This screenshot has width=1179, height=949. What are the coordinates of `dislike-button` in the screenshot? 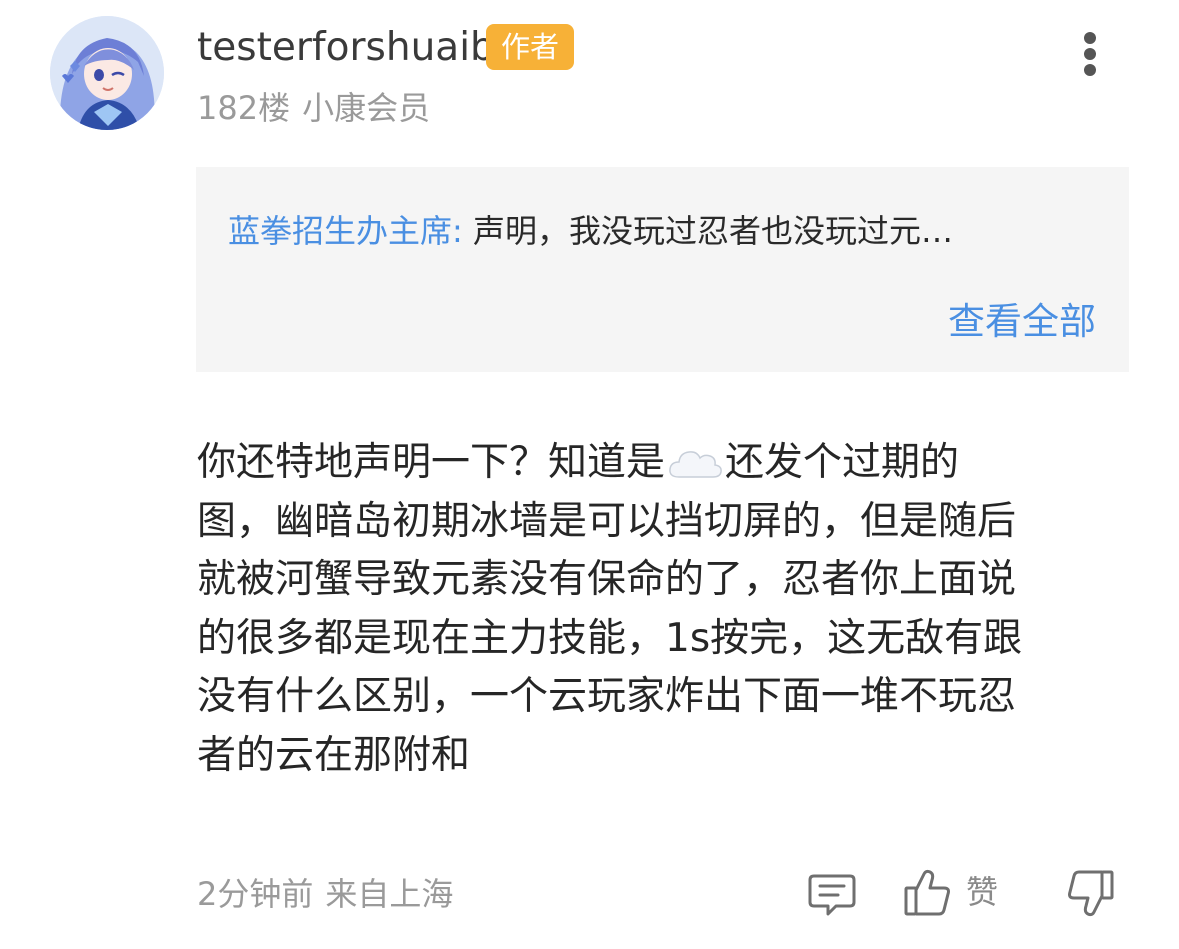 It's located at (1090, 894).